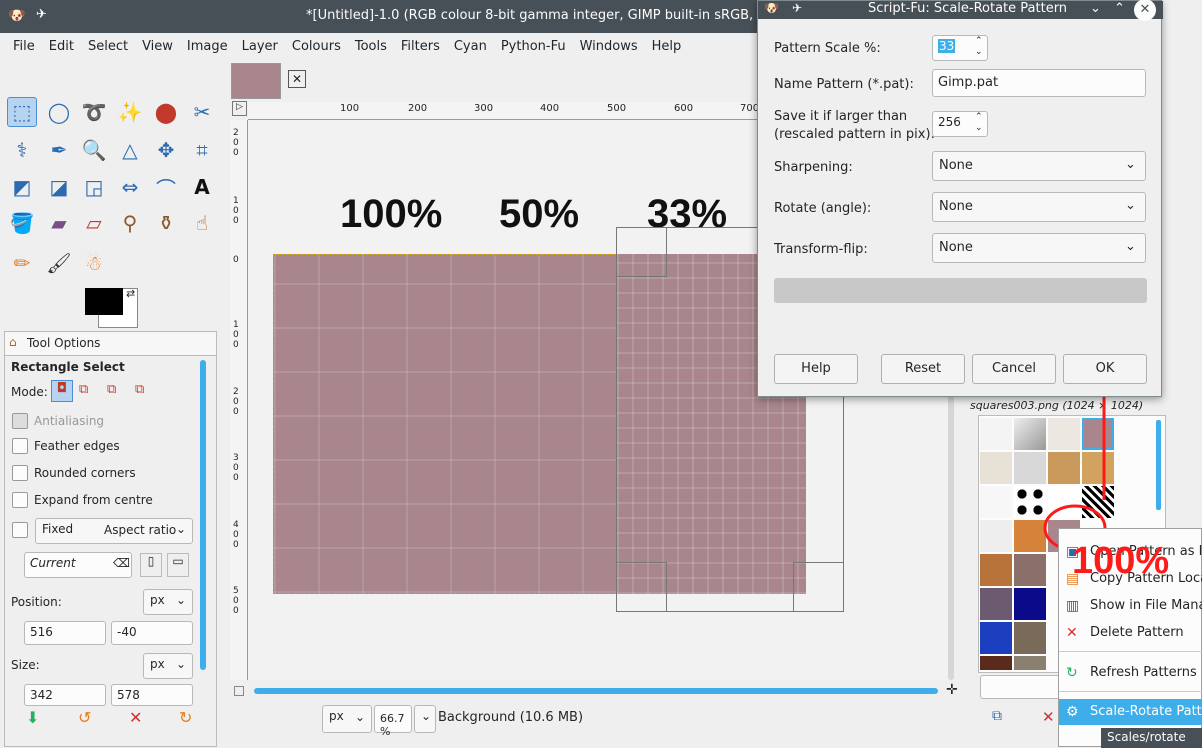  What do you see at coordinates (202, 187) in the screenshot?
I see `text-icon: A` at bounding box center [202, 187].